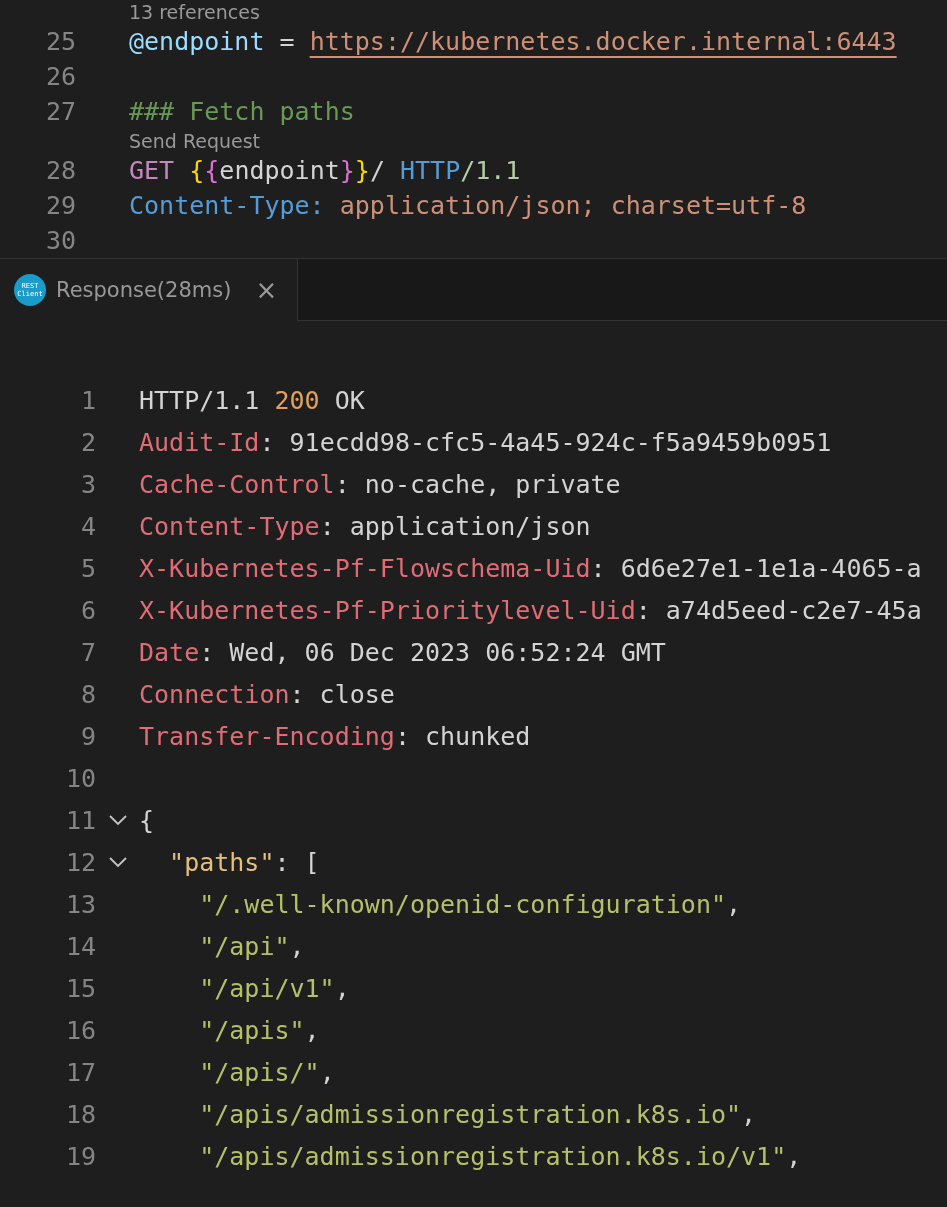 The image size is (947, 1207). What do you see at coordinates (87, 610) in the screenshot?
I see `line-number: 6` at bounding box center [87, 610].